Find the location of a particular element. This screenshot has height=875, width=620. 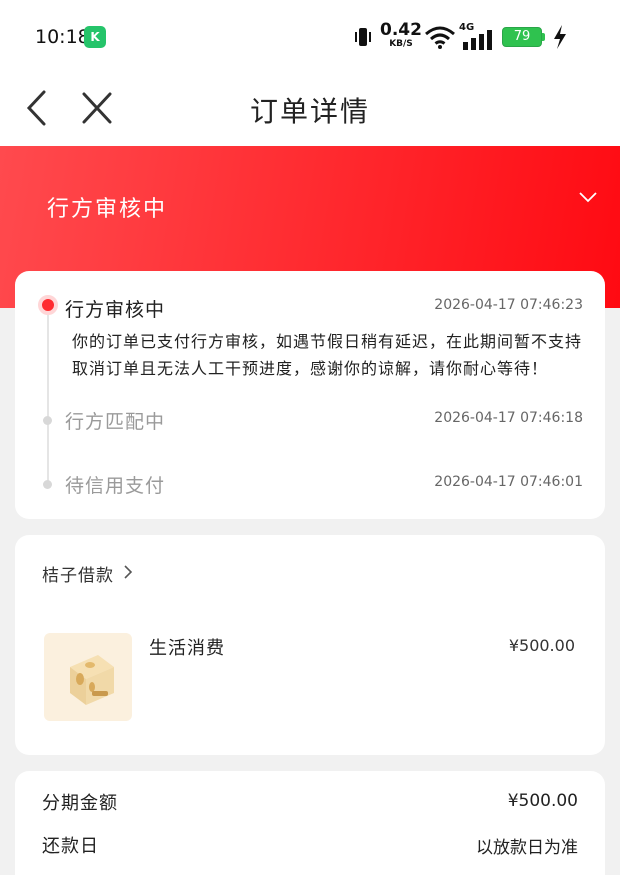

charging-icon is located at coordinates (560, 37).